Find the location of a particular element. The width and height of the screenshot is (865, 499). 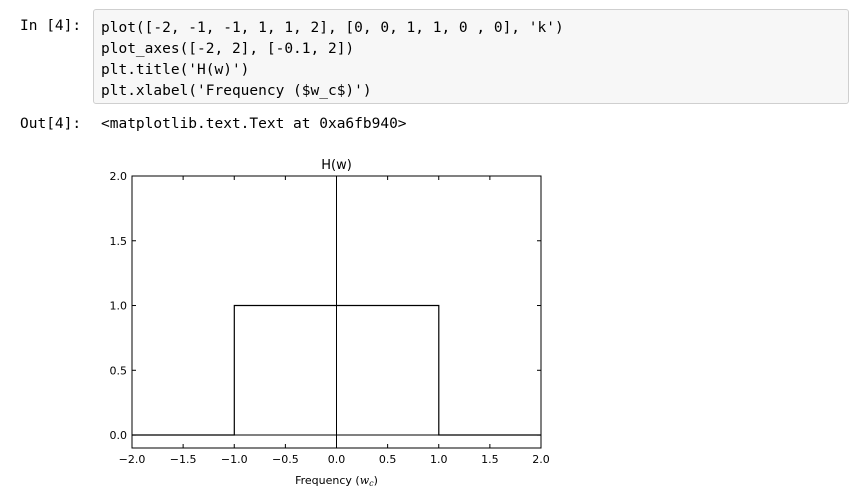

chart-title: H(w) is located at coordinates (336, 165).